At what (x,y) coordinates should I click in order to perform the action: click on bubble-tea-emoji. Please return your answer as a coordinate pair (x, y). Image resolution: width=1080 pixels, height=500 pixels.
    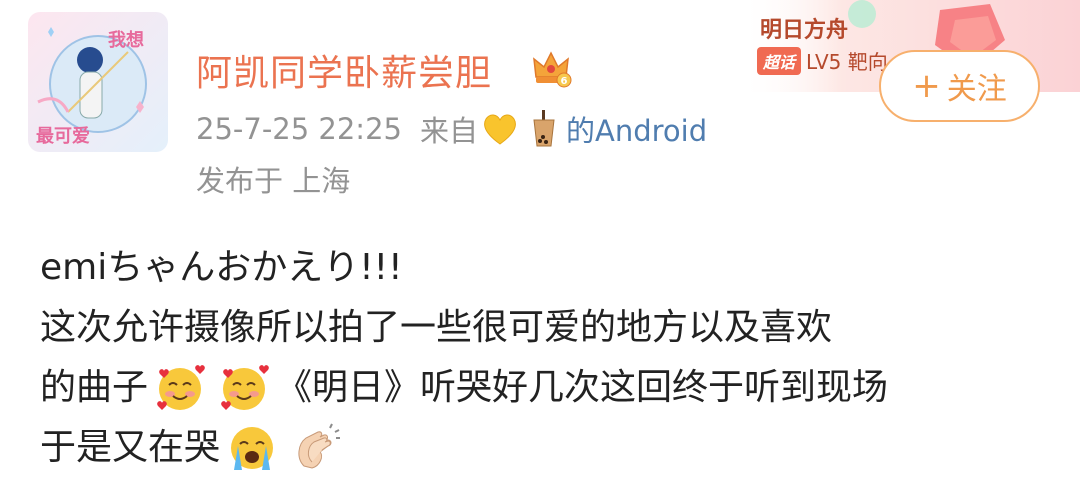
    Looking at the image, I should click on (544, 128).